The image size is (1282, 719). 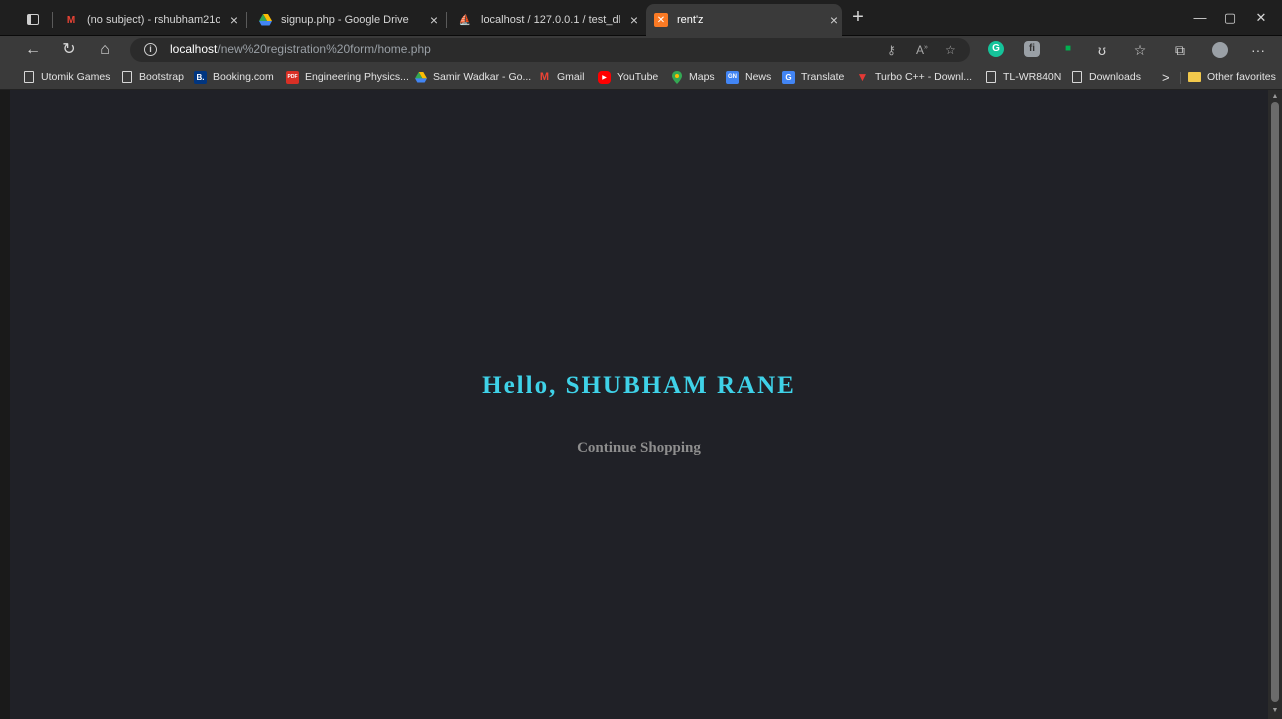 I want to click on tab-rentz: ✕ rent'z ×, so click(x=744, y=20).